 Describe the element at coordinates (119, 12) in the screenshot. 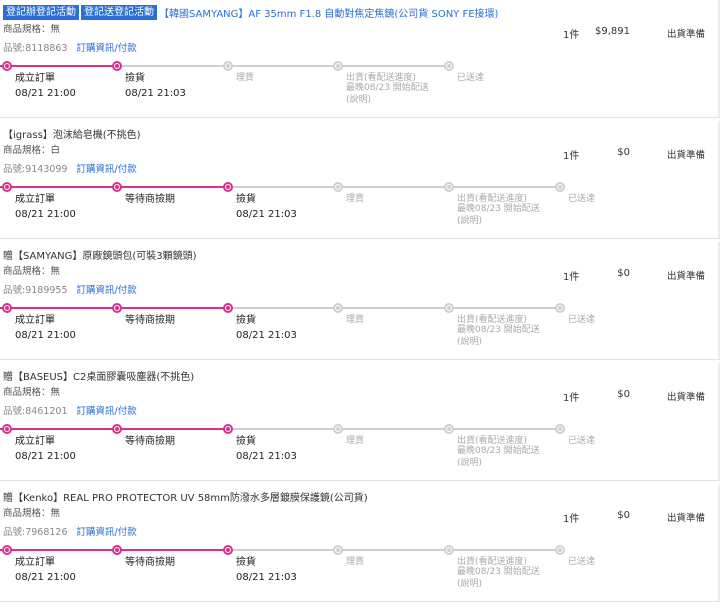

I see `promo-badge: 登記送登記活動` at that location.